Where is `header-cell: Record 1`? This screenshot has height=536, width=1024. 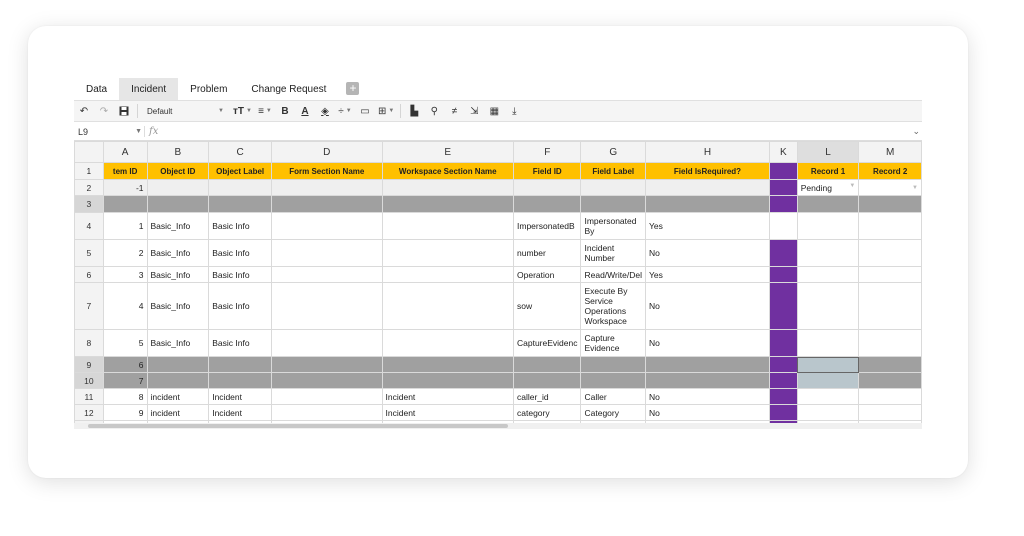
header-cell: Record 1 is located at coordinates (828, 171).